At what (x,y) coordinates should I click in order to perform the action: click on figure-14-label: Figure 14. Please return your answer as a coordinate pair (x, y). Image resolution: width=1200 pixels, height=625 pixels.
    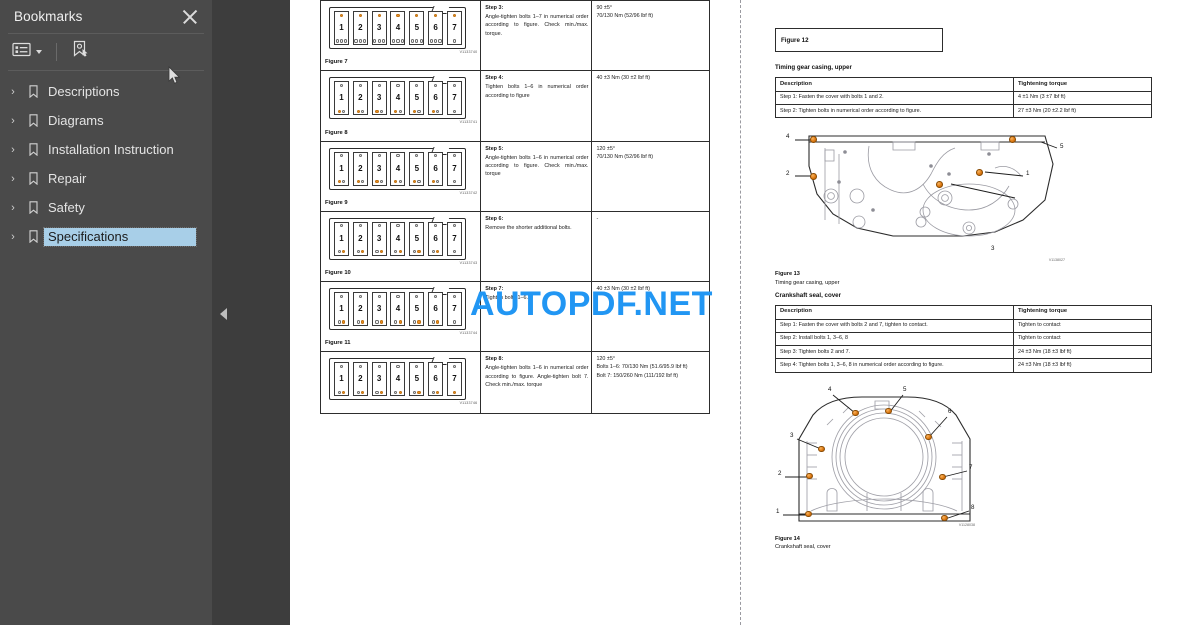
    Looking at the image, I should click on (787, 538).